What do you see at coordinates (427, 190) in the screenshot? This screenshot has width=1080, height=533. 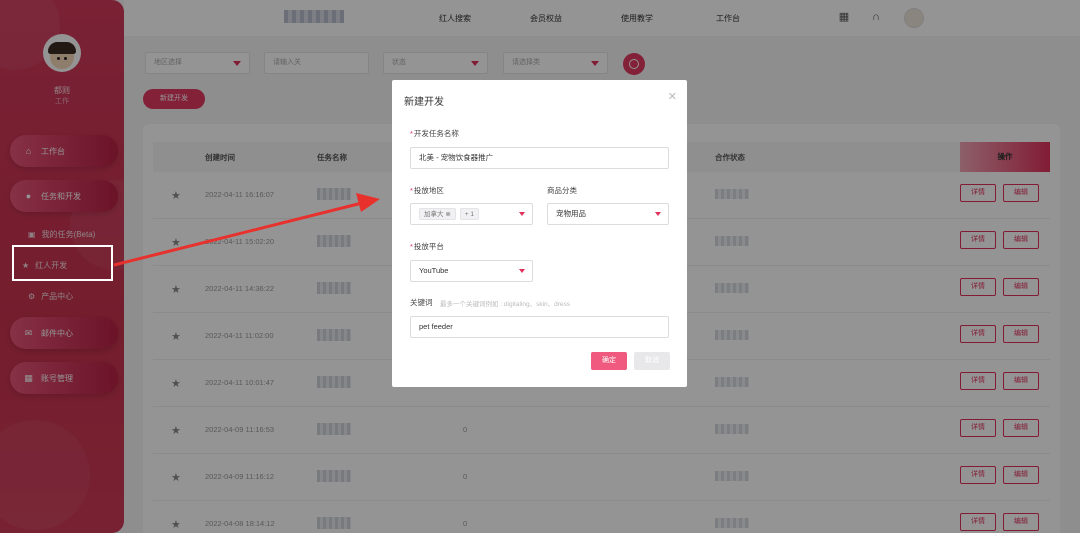 I see `region-label: *投放地区` at bounding box center [427, 190].